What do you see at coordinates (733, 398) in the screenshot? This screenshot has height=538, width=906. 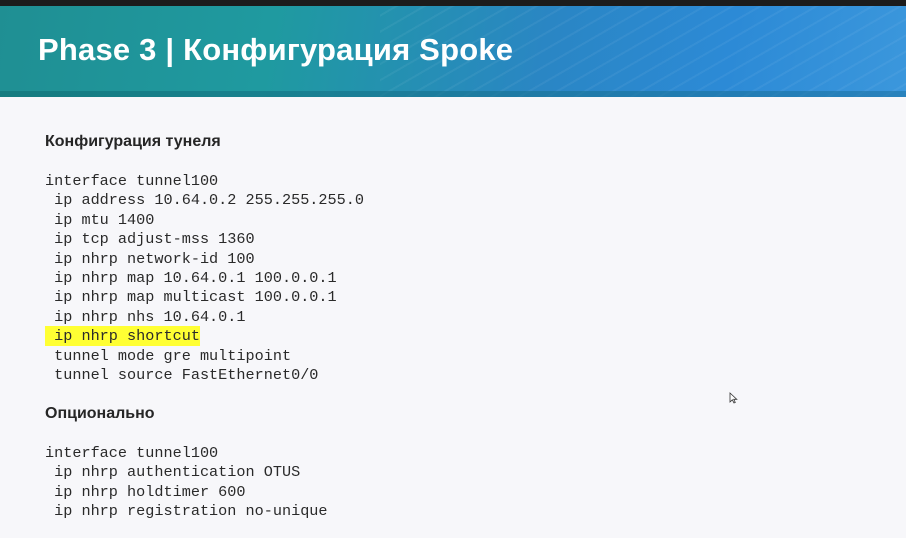 I see `mouse-cursor-icon` at bounding box center [733, 398].